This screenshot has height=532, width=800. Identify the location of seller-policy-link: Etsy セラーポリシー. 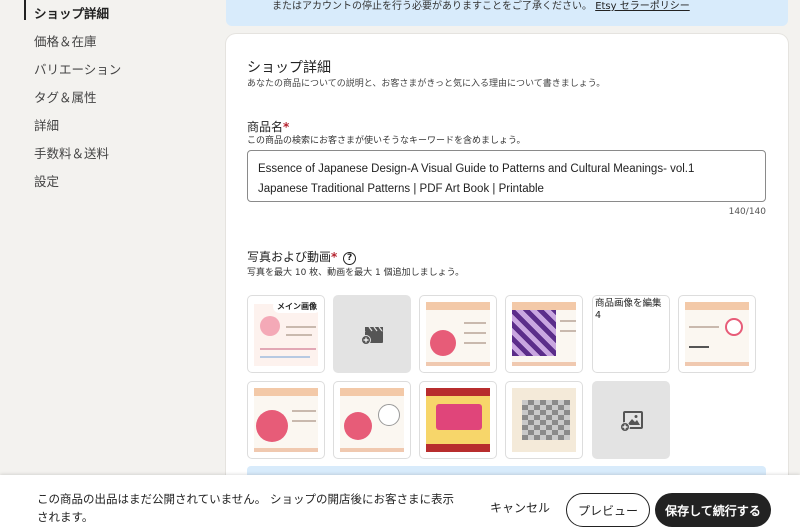
(642, 6).